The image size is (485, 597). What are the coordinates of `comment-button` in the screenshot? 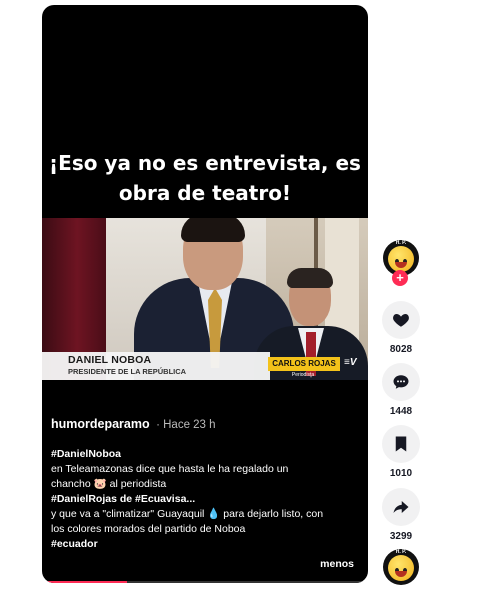 It's located at (401, 382).